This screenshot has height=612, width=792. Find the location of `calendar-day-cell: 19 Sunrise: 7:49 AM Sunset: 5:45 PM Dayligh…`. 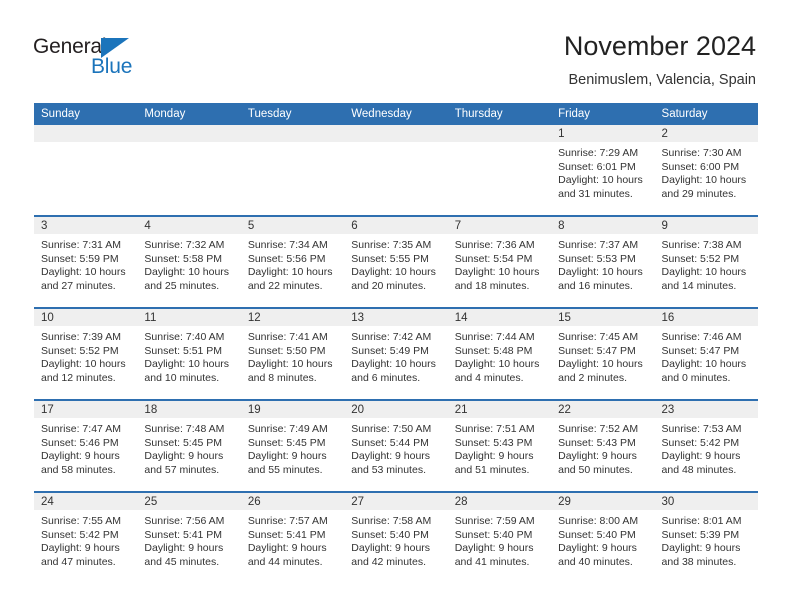

calendar-day-cell: 19 Sunrise: 7:49 AM Sunset: 5:45 PM Dayligh… is located at coordinates (292, 446).